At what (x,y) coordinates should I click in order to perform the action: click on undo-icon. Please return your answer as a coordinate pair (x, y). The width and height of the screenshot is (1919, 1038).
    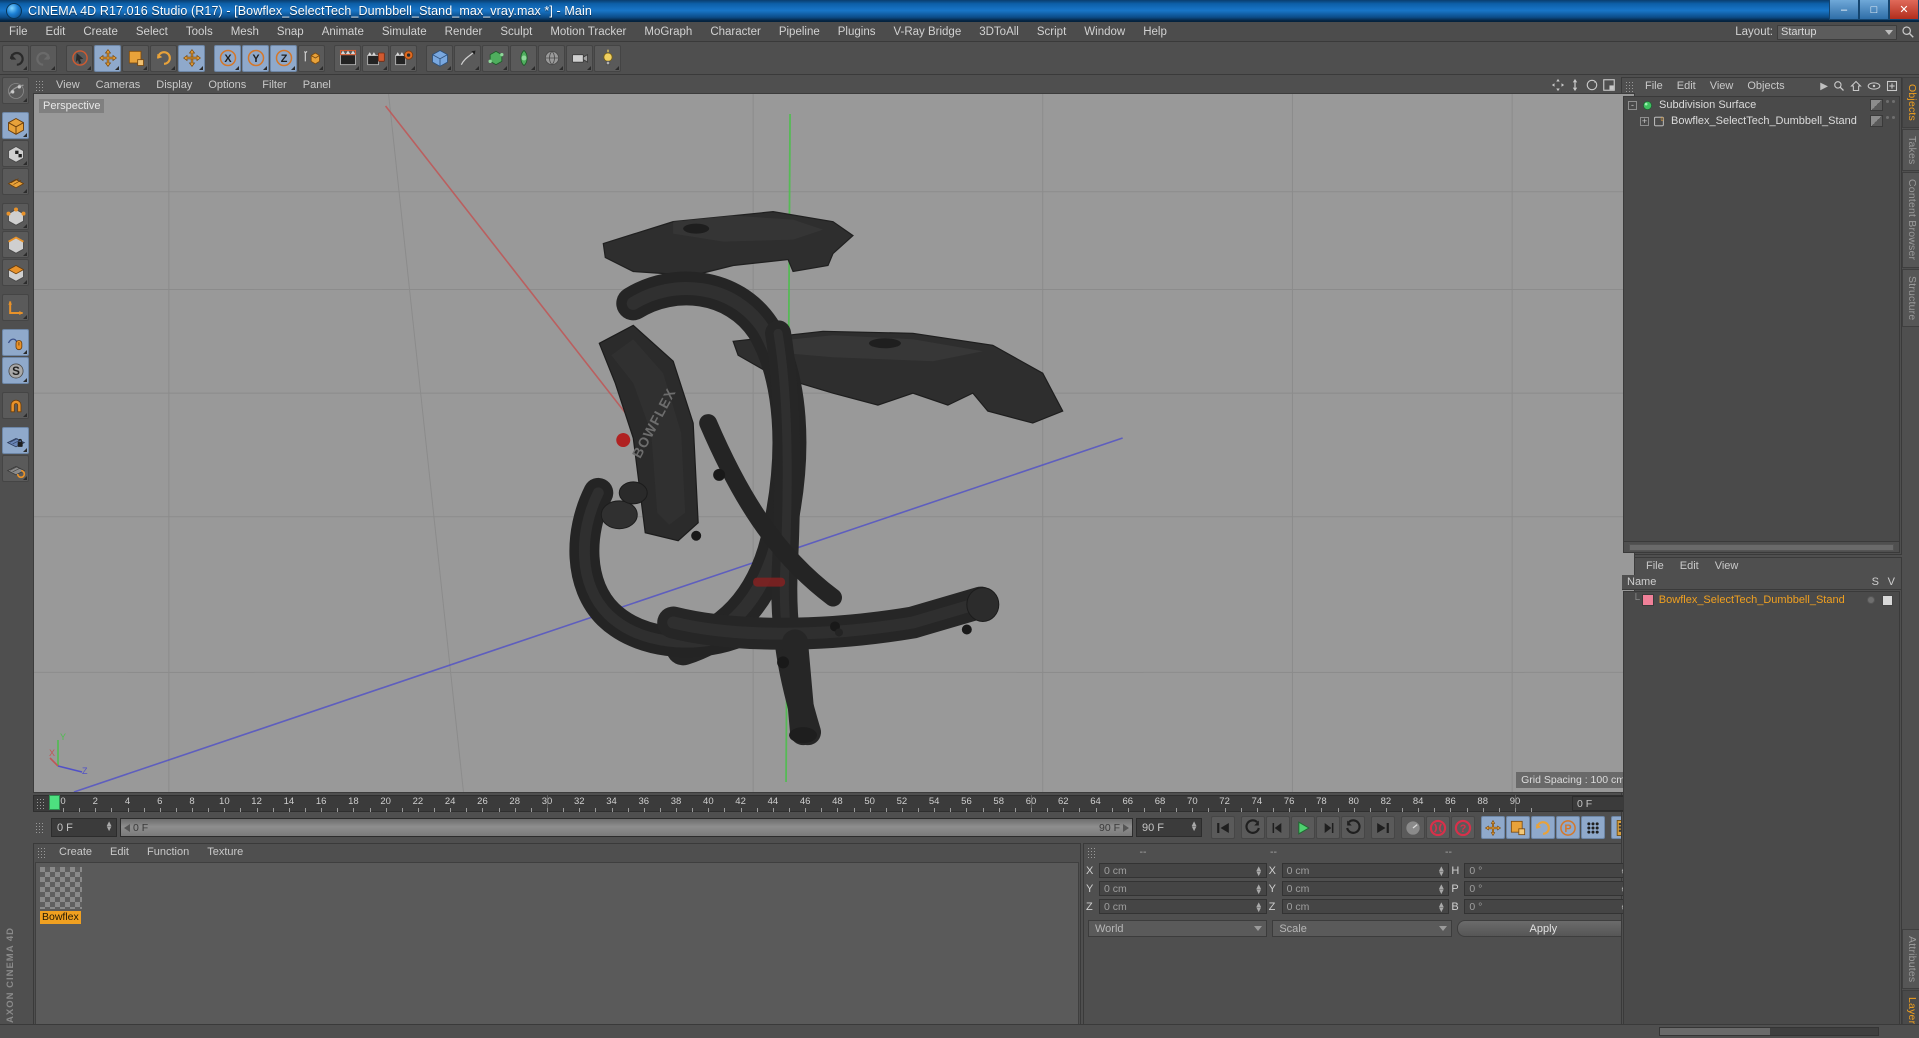
    Looking at the image, I should click on (15, 58).